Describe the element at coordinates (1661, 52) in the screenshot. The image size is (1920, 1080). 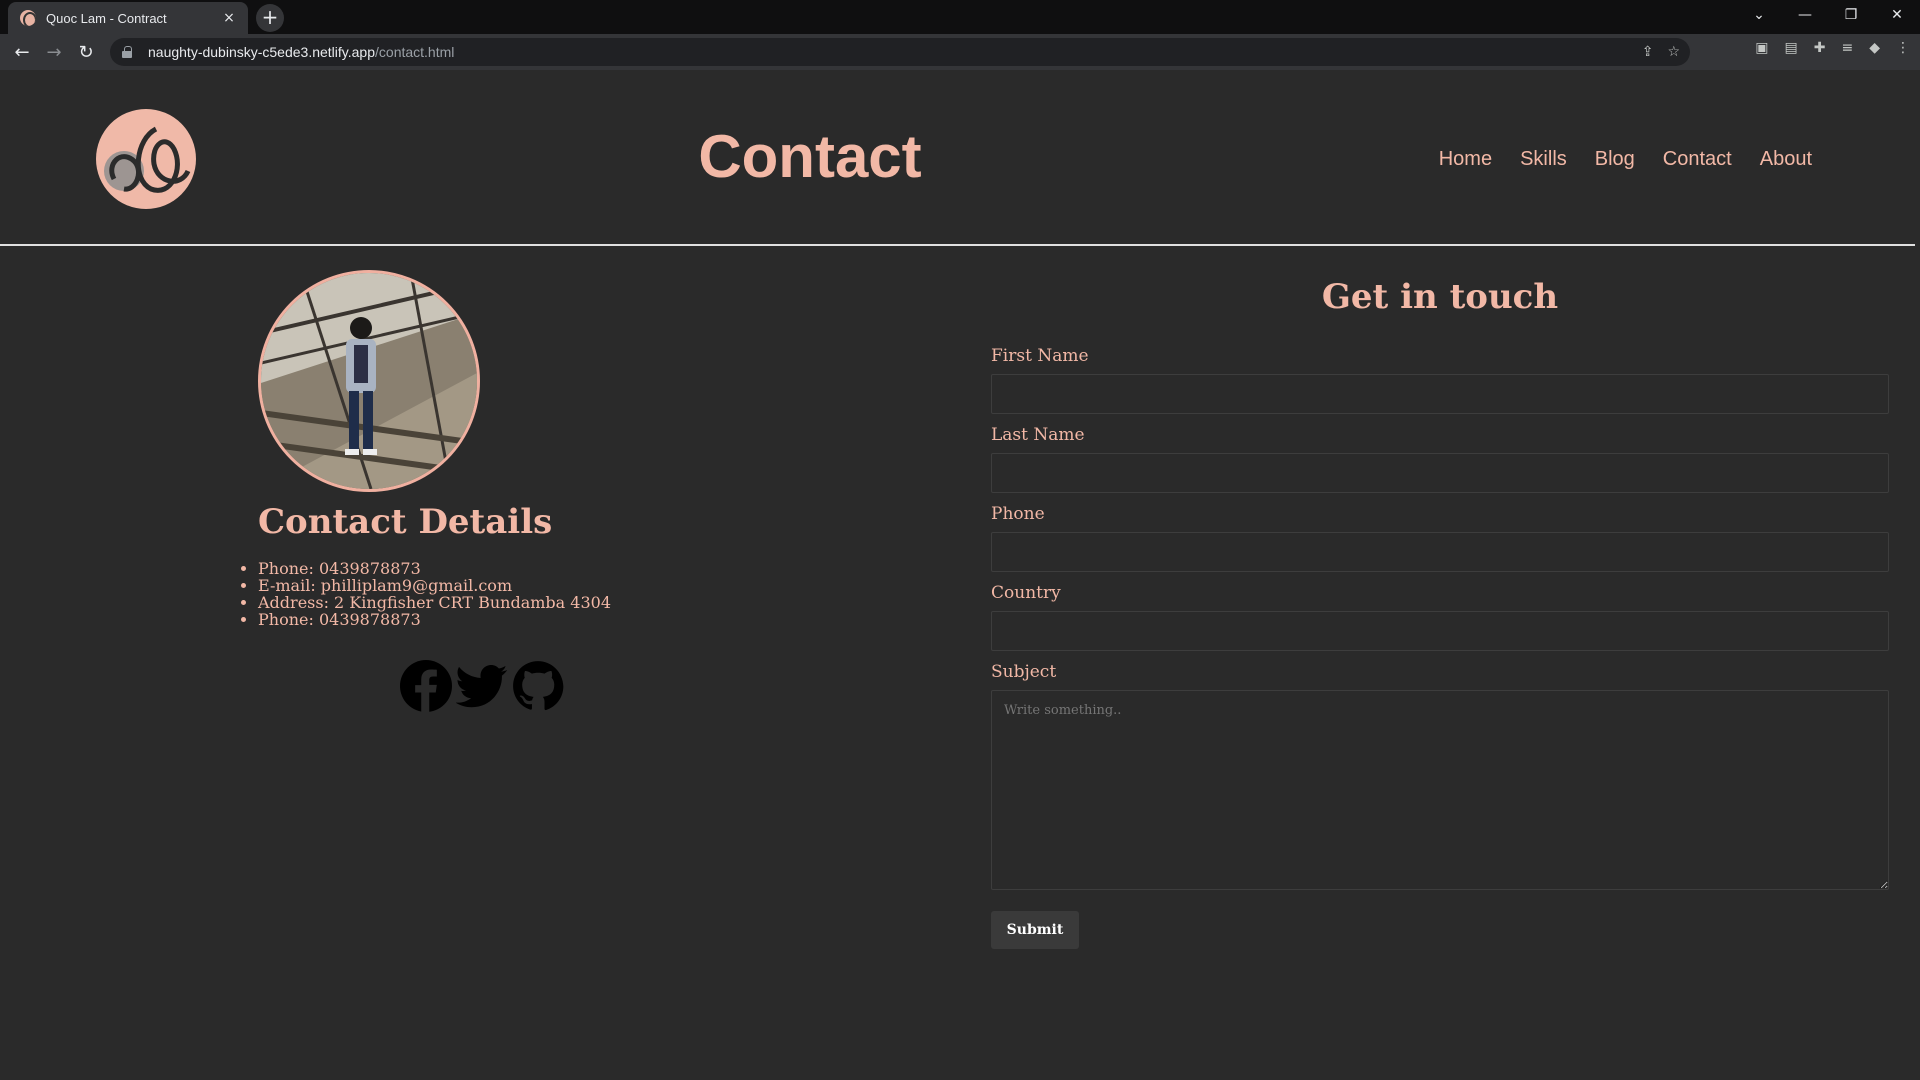
I see `omnibox-actions: ⇪ ☆` at that location.